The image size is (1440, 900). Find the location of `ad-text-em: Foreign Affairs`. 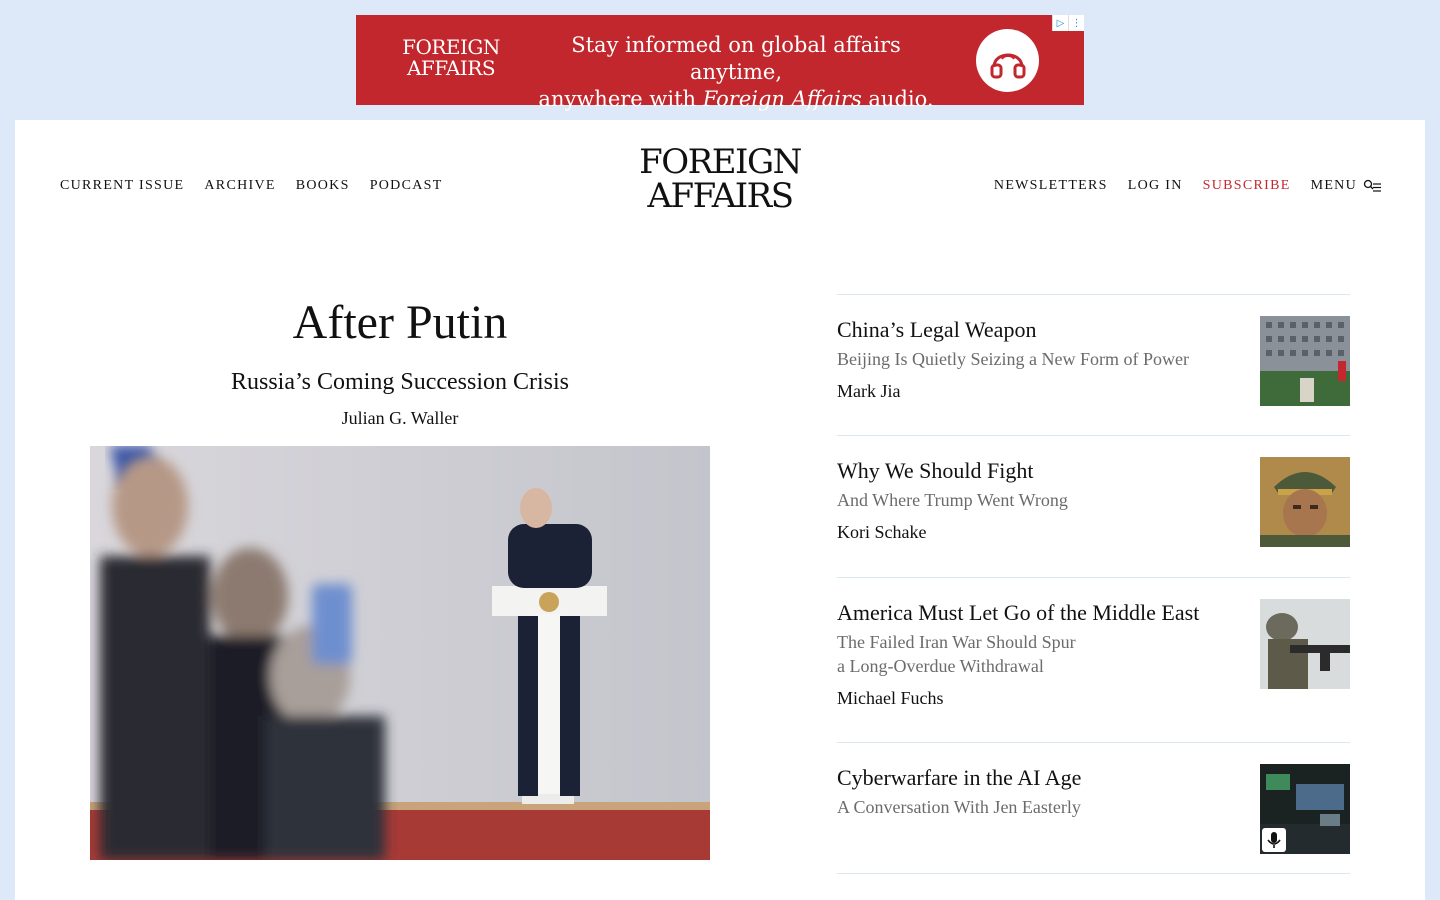

ad-text-em: Foreign Affairs is located at coordinates (782, 99).